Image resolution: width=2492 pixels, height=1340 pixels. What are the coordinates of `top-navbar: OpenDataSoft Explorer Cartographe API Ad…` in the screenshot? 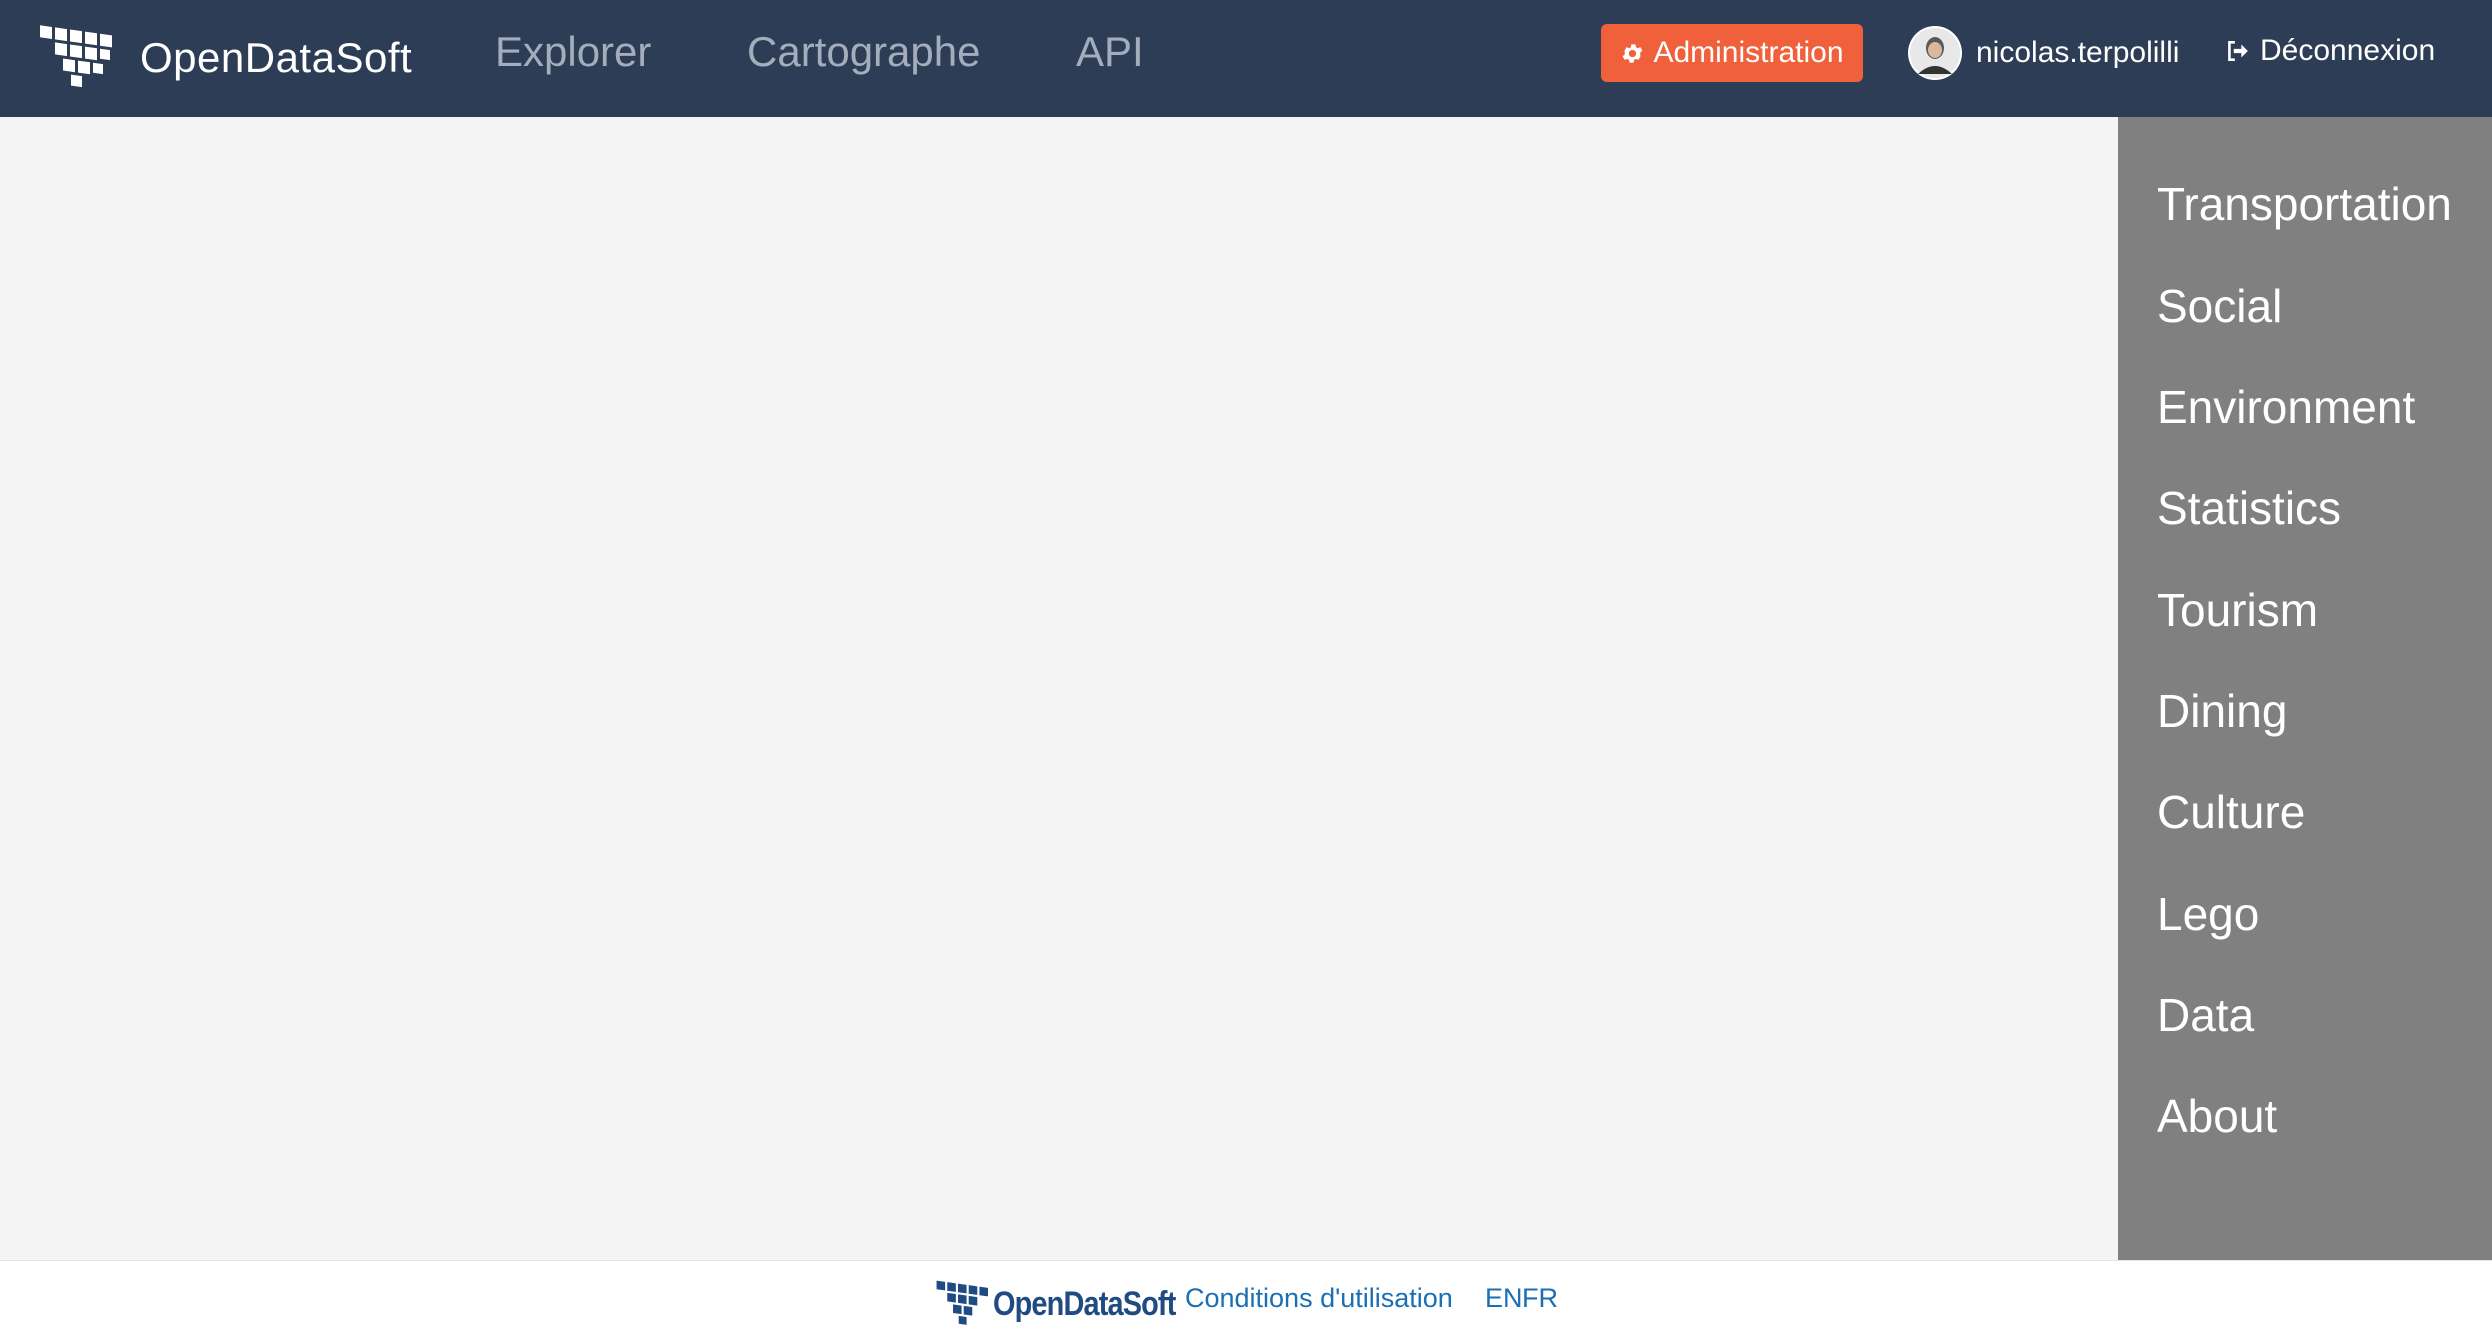 It's located at (1246, 58).